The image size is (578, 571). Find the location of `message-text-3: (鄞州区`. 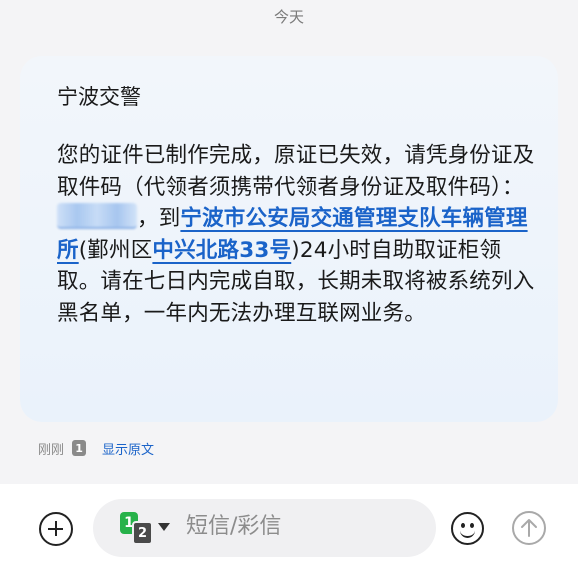

message-text-3: (鄞州区 is located at coordinates (115, 250).